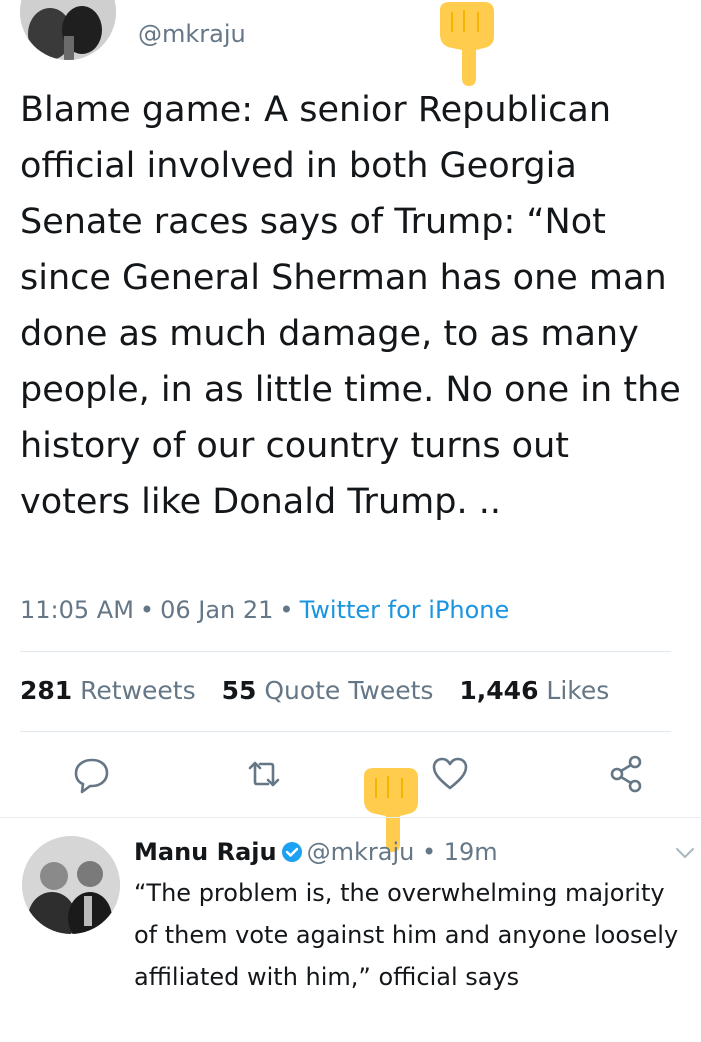  What do you see at coordinates (217, 610) in the screenshot?
I see `tweet-date: 06 Jan 21` at bounding box center [217, 610].